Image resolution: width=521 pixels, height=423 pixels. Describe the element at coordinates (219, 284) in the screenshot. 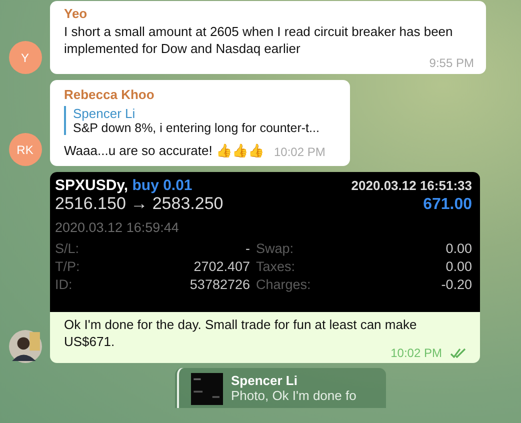

I see `field-value: 53782726` at that location.